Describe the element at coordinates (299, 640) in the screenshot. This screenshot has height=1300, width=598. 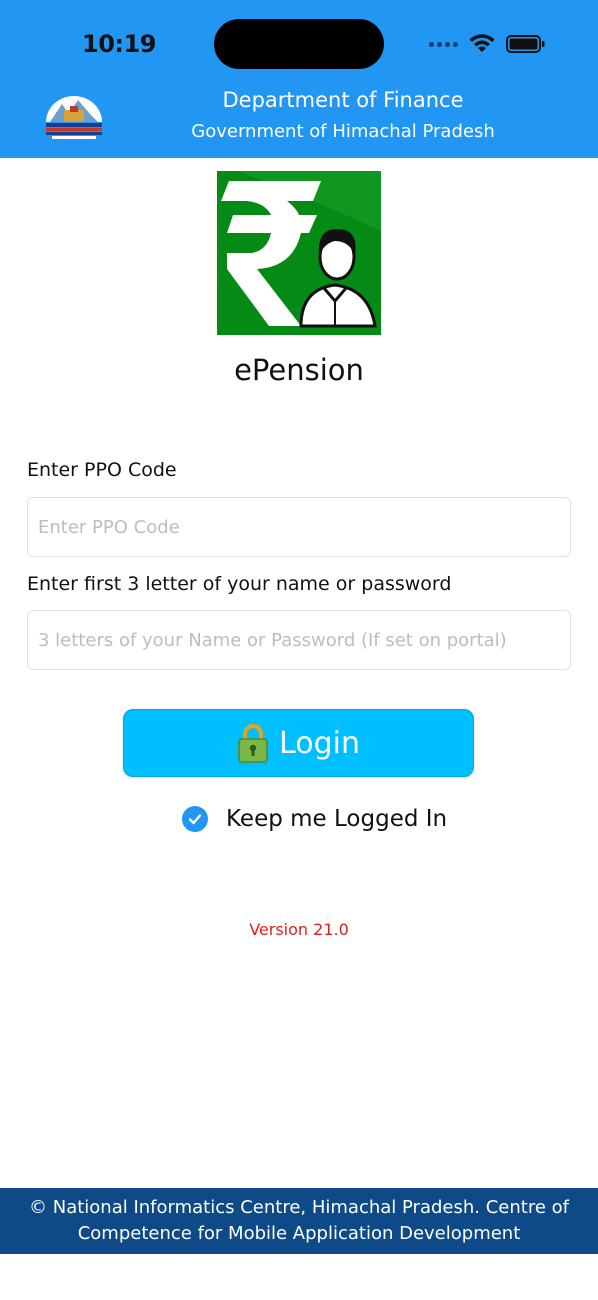
I see `name-password-input` at that location.